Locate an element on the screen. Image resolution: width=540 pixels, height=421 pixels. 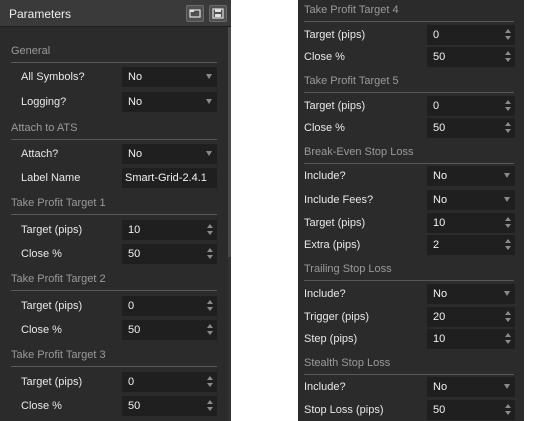
tp3-target-stepper: 0 is located at coordinates (169, 382).